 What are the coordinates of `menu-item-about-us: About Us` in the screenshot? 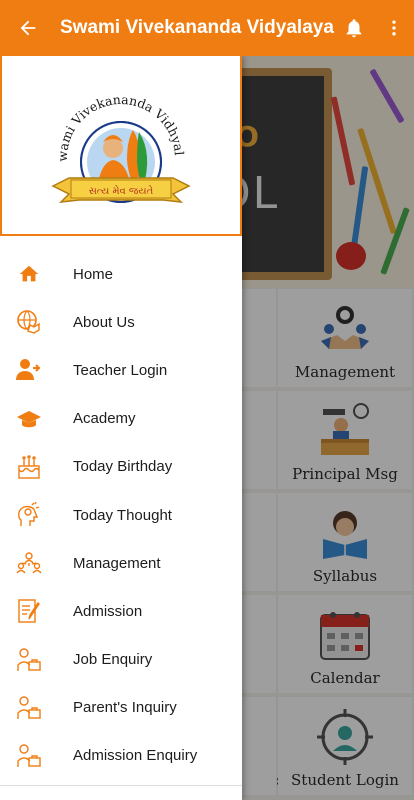 It's located at (121, 322).